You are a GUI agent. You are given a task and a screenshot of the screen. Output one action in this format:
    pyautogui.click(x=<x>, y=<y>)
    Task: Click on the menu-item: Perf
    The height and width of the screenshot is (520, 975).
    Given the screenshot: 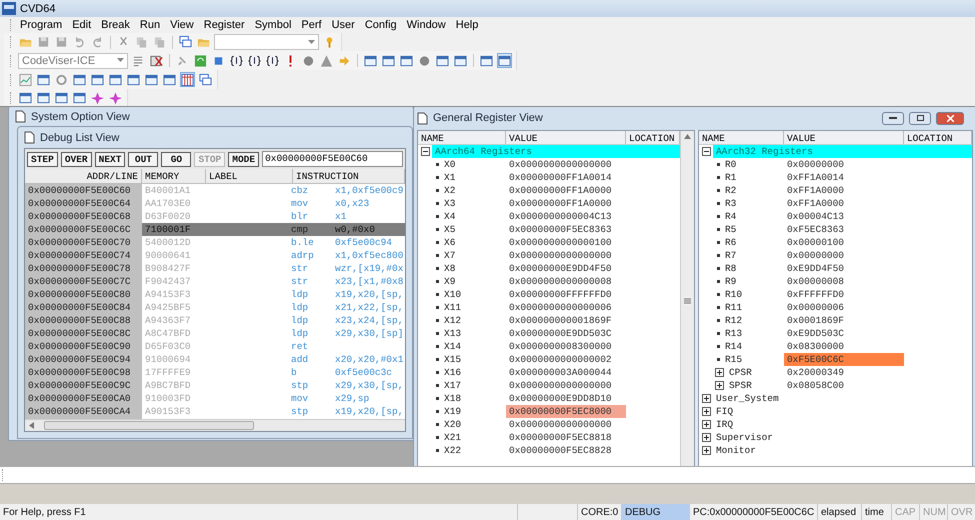 What is the action you would take?
    pyautogui.click(x=311, y=25)
    